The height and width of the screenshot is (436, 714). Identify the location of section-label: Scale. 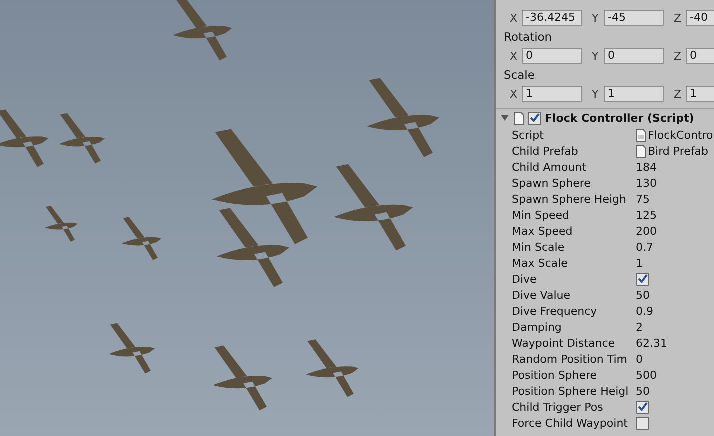
(519, 75).